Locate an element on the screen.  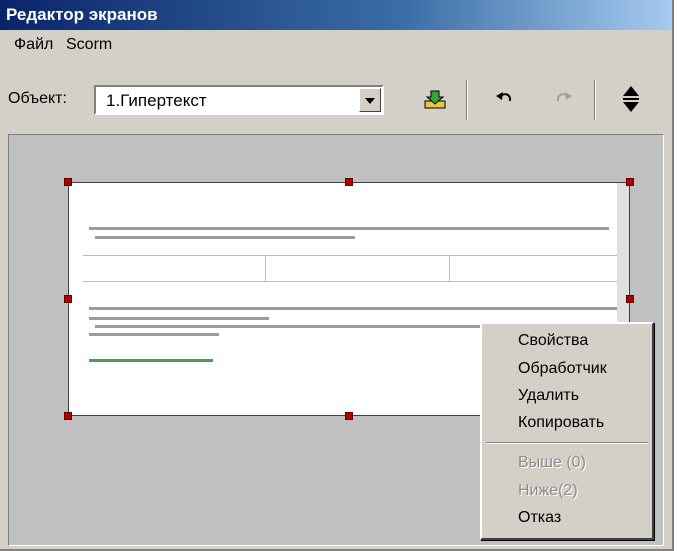
menu-item-cancel: Отказ is located at coordinates (539, 518).